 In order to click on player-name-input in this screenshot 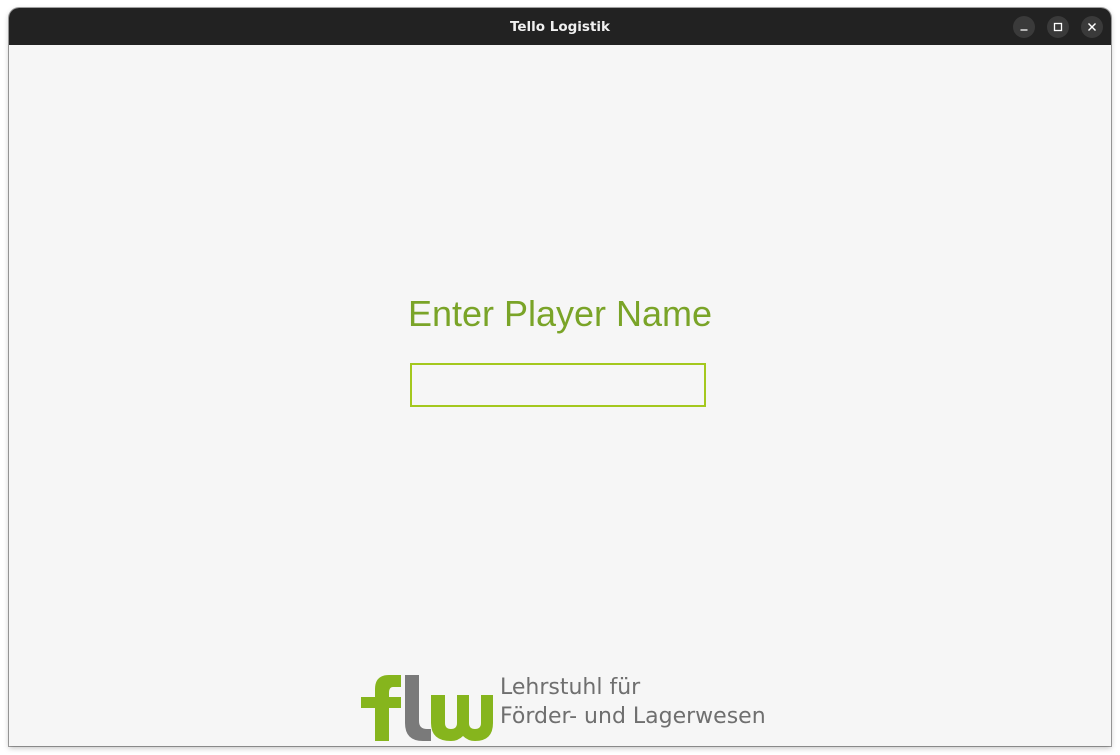, I will do `click(558, 385)`.